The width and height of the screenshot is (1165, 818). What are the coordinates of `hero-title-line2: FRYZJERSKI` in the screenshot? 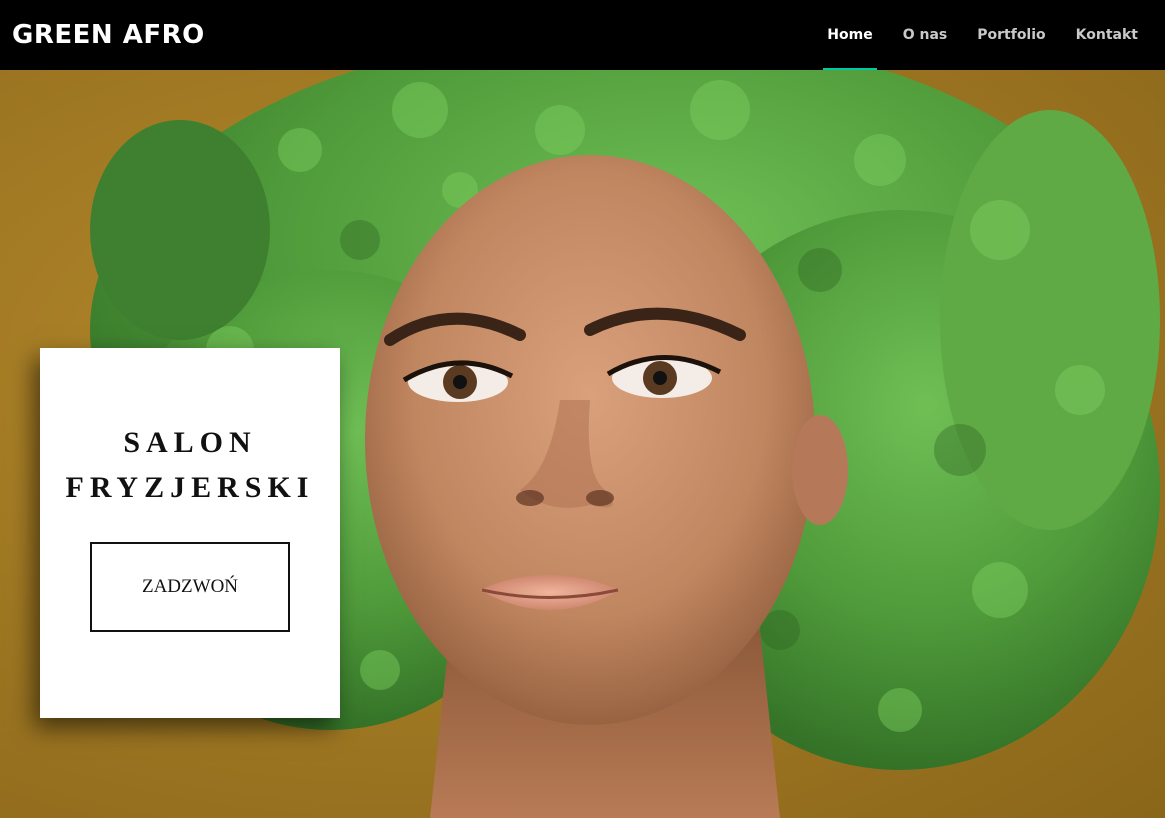 It's located at (190, 487).